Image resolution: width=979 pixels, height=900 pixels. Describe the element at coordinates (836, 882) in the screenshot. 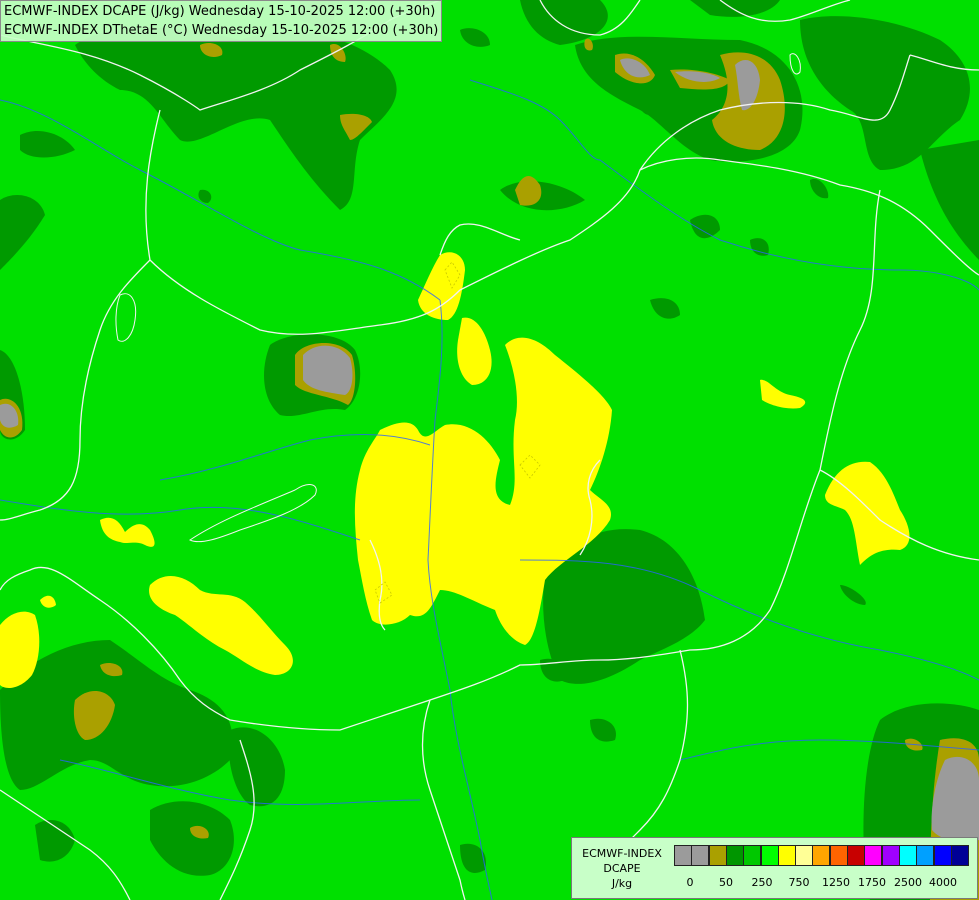

I see `legend-tick-label: 1250` at that location.